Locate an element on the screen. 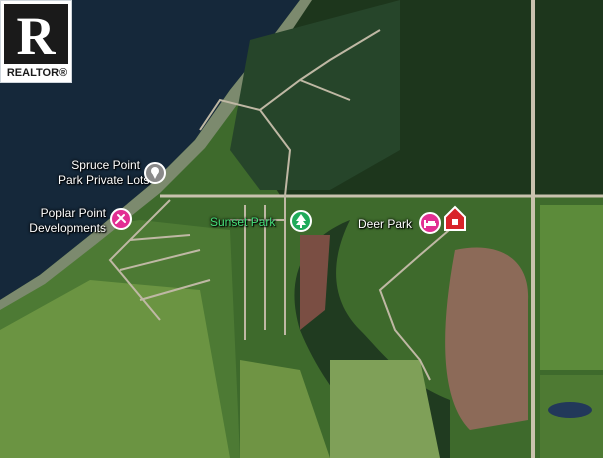 The width and height of the screenshot is (603, 458). spruce-point-label: Spruce Point Park Private Lots is located at coordinates (104, 173).